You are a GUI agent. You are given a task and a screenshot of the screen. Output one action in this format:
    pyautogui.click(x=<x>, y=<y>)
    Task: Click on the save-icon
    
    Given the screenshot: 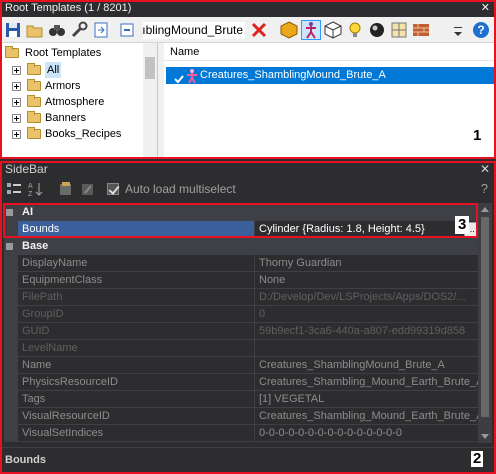 What is the action you would take?
    pyautogui.click(x=13, y=30)
    